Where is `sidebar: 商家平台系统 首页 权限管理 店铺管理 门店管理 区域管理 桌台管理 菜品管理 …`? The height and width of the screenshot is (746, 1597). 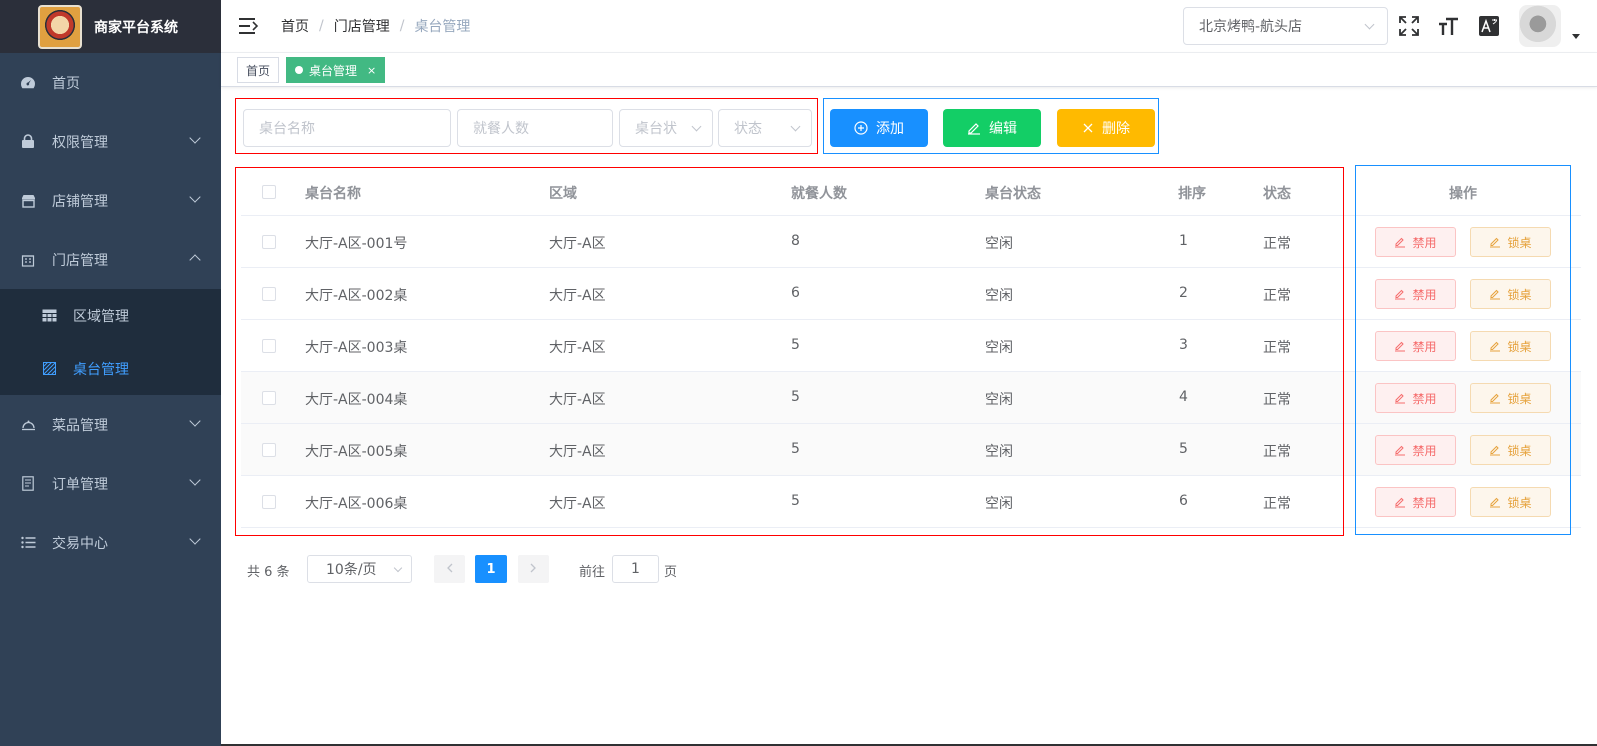 sidebar: 商家平台系统 首页 权限管理 店铺管理 门店管理 区域管理 桌台管理 菜品管理 … is located at coordinates (110, 373).